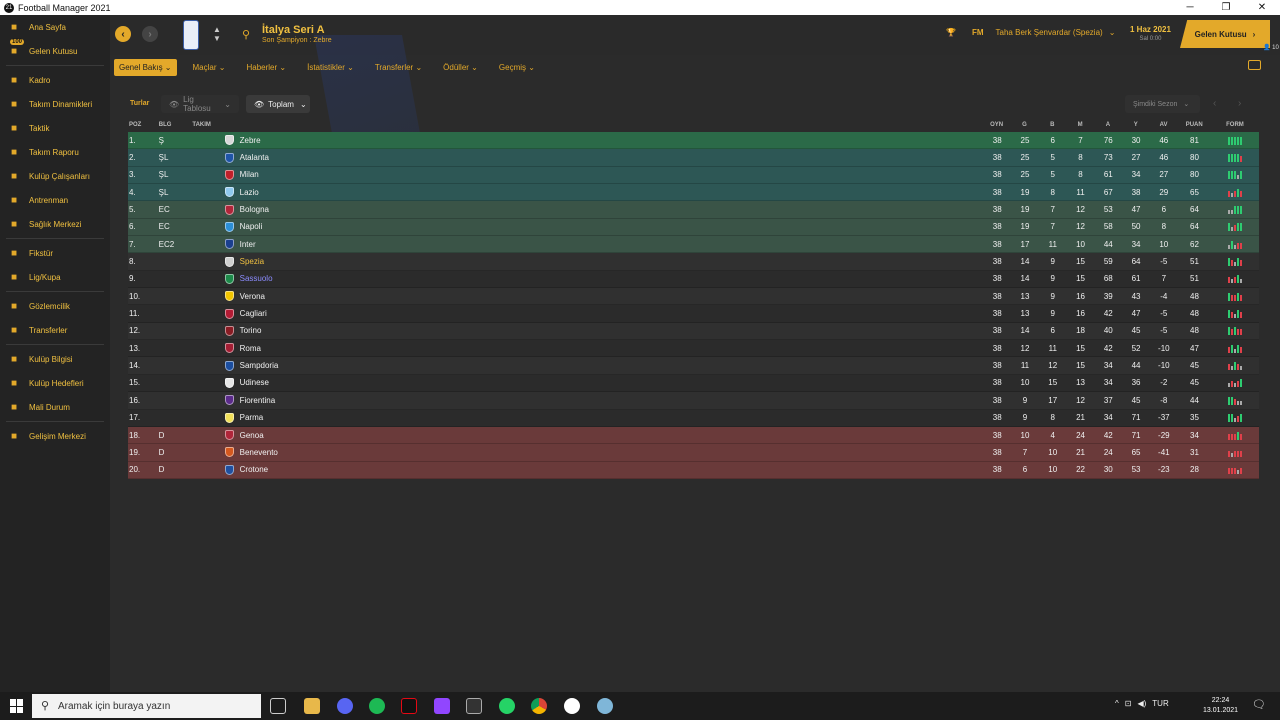 The width and height of the screenshot is (1280, 720). I want to click on table-row: 18. D Genoa 38 10 4 24 42 71 -29 34, so click(693, 435).